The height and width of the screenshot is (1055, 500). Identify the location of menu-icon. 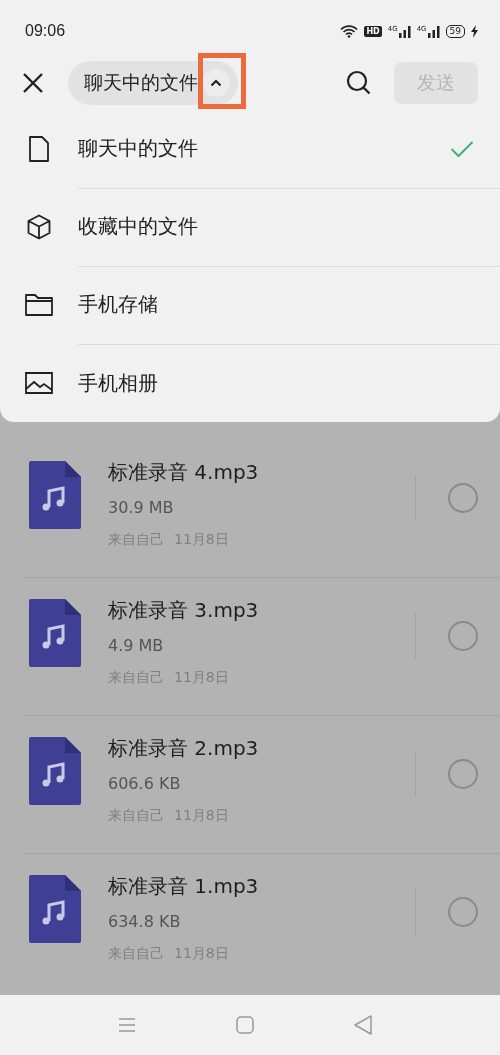
(127, 1025).